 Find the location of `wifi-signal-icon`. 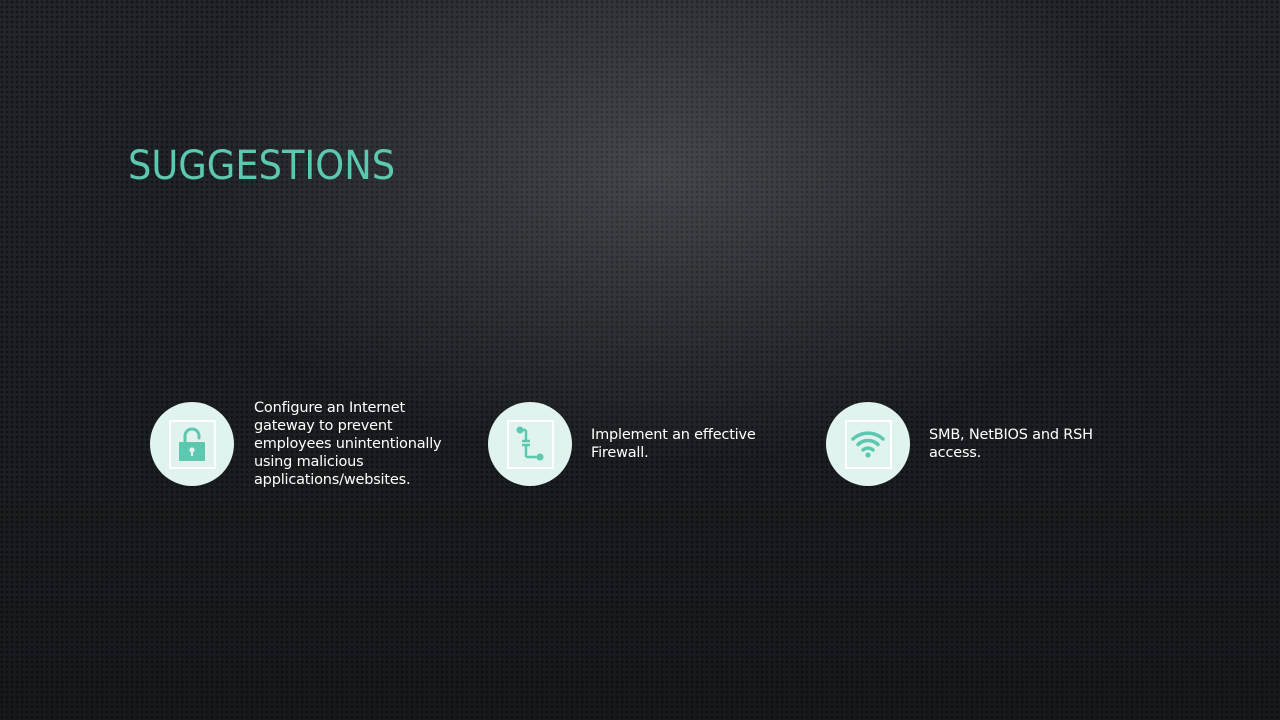

wifi-signal-icon is located at coordinates (868, 444).